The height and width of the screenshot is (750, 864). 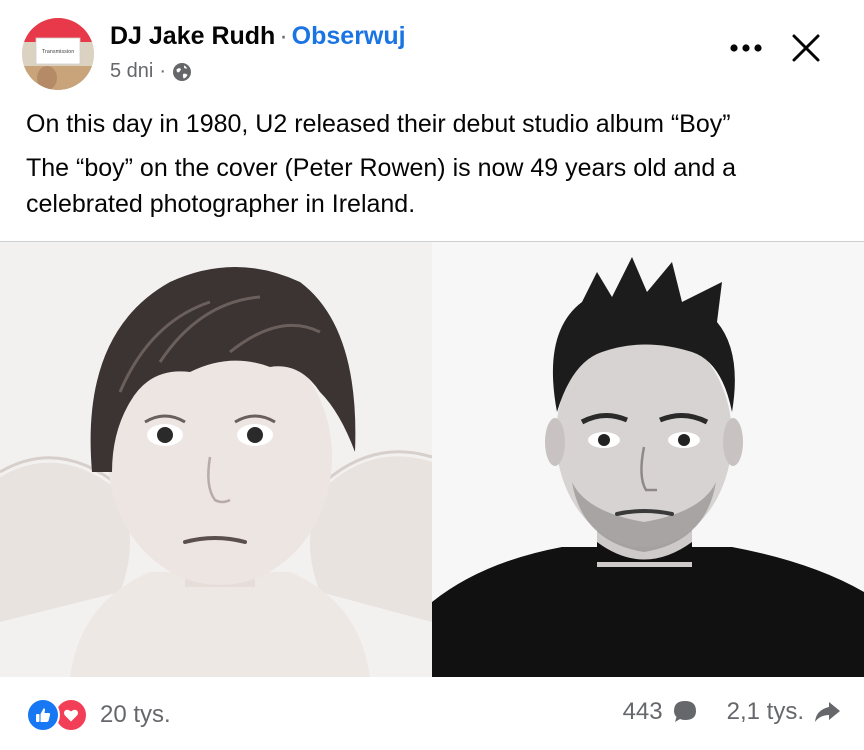 What do you see at coordinates (135, 714) in the screenshot?
I see `reaction-count: 20 tys.` at bounding box center [135, 714].